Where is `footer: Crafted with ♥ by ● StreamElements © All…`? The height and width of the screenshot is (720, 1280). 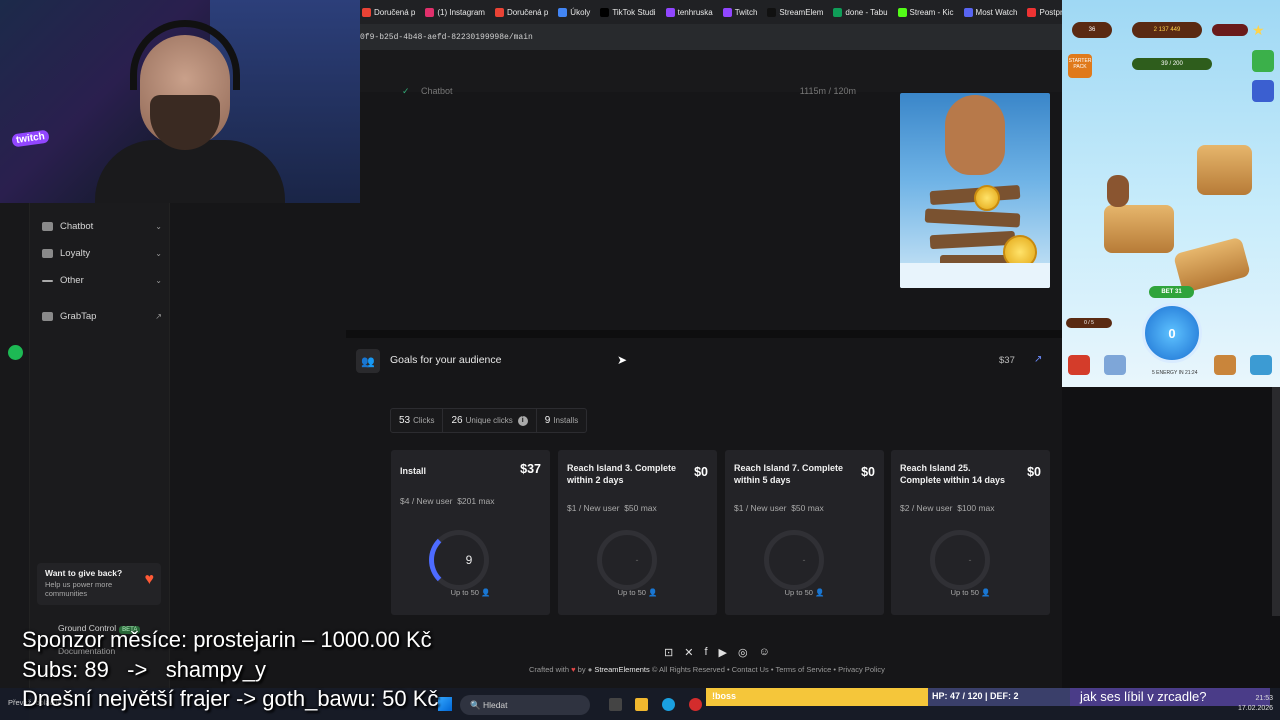 footer: Crafted with ♥ by ● StreamElements © All… is located at coordinates (707, 669).